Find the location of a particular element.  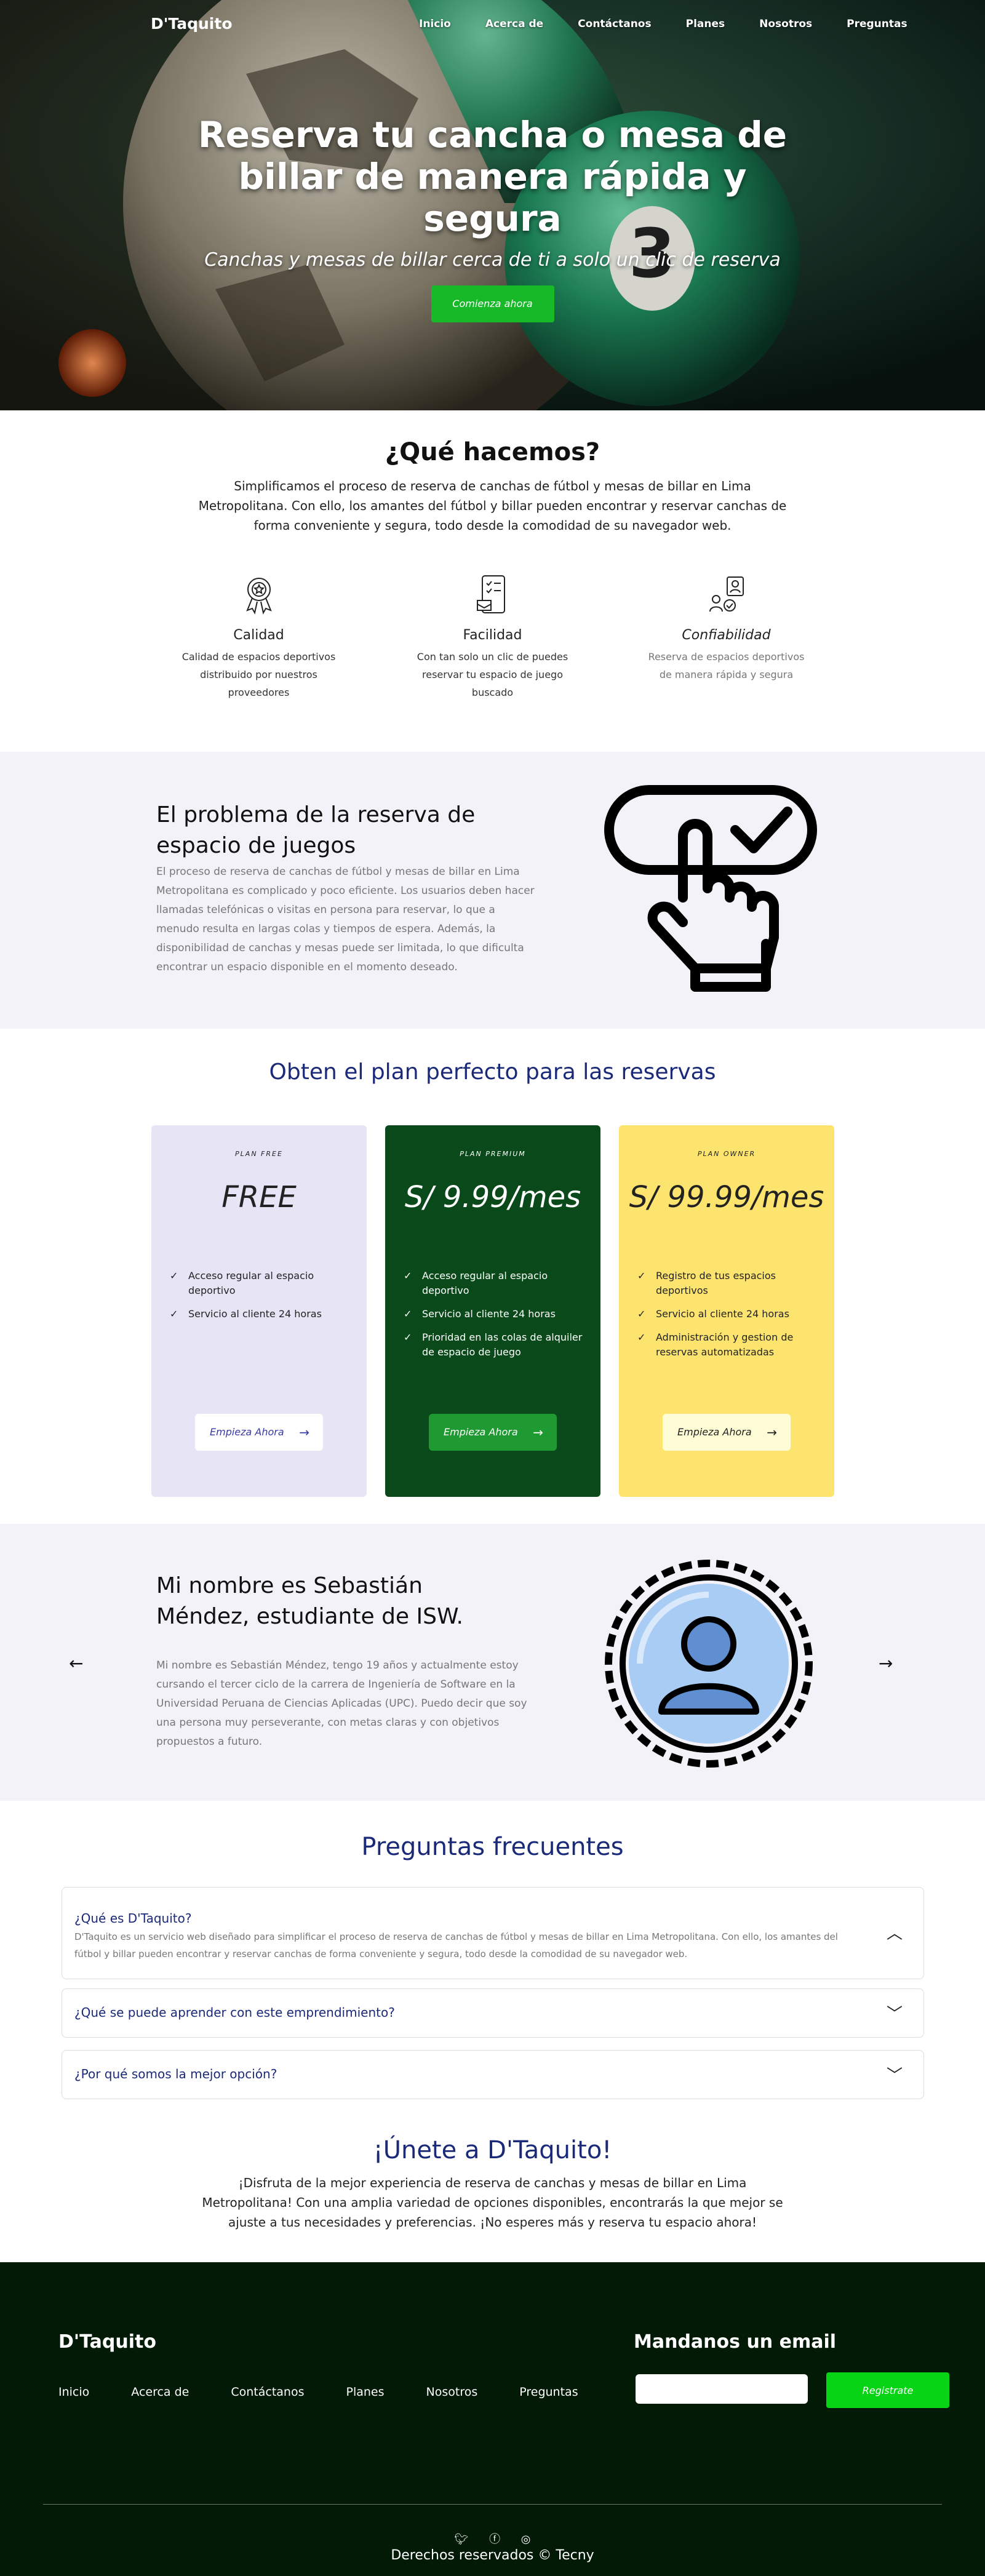

email-title: Mandanos un email is located at coordinates (735, 2342).